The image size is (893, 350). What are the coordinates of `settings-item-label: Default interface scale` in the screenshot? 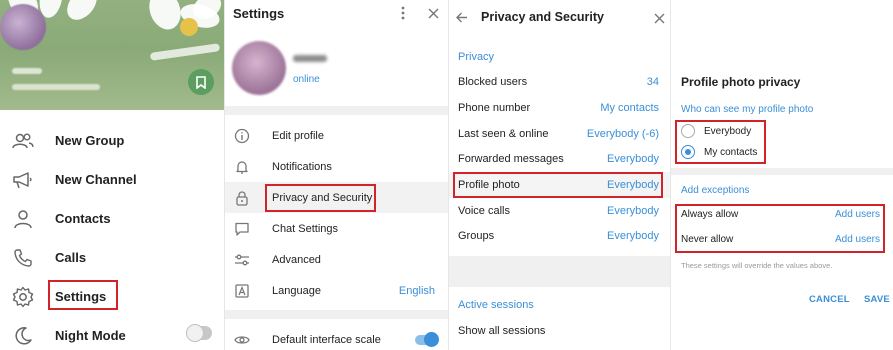 It's located at (326, 339).